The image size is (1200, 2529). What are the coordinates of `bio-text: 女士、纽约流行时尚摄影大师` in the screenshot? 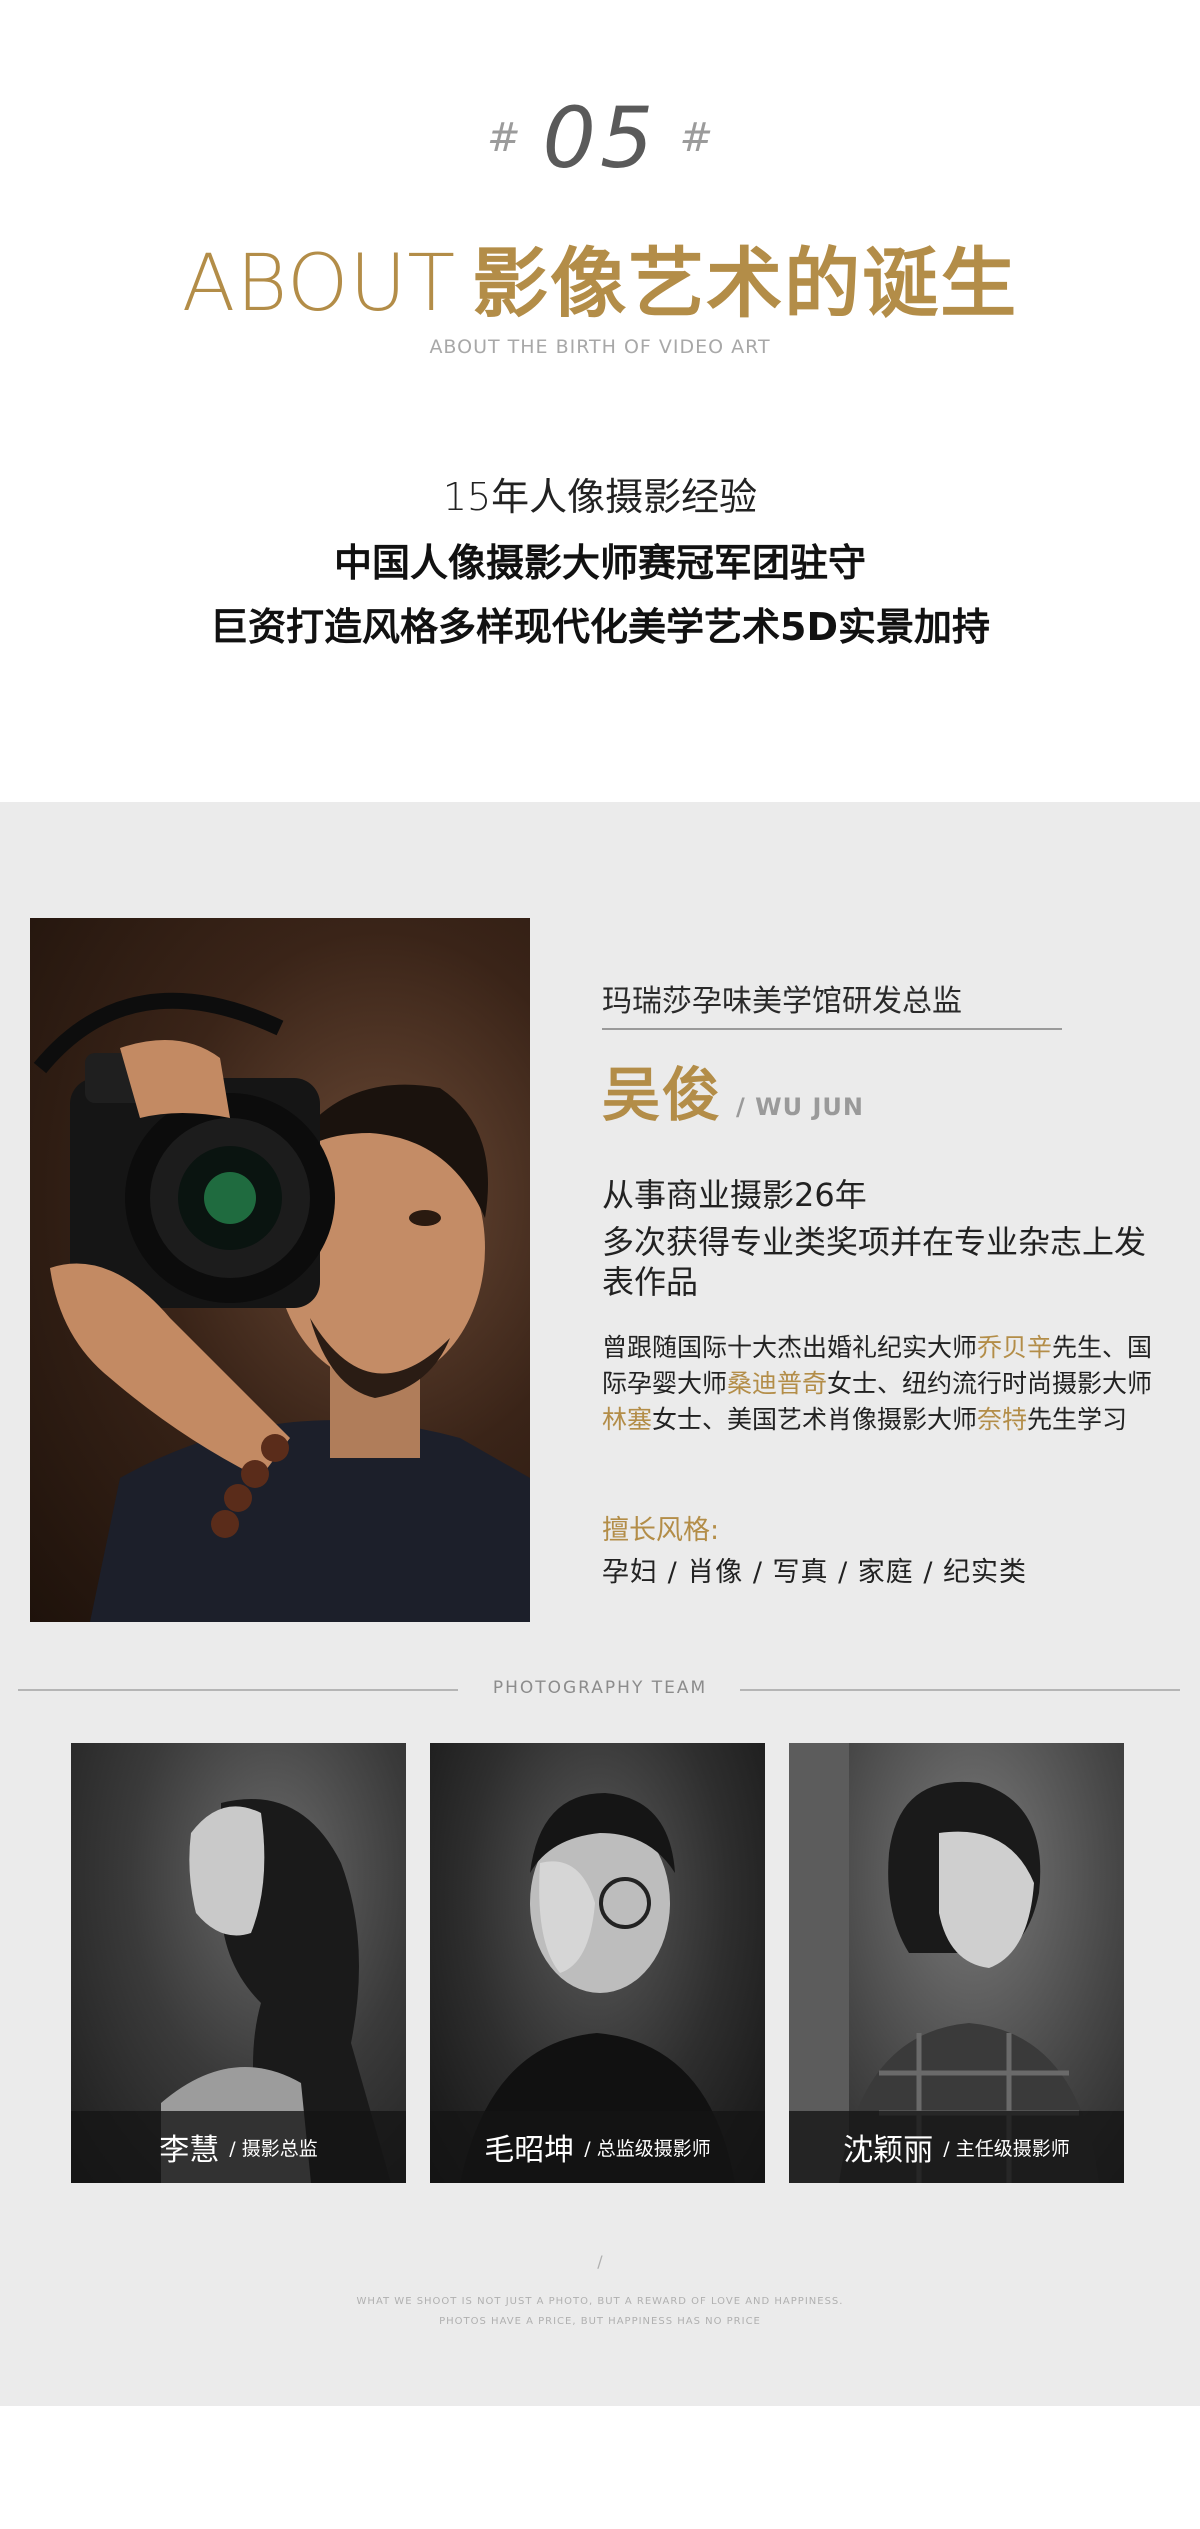 It's located at (990, 1383).